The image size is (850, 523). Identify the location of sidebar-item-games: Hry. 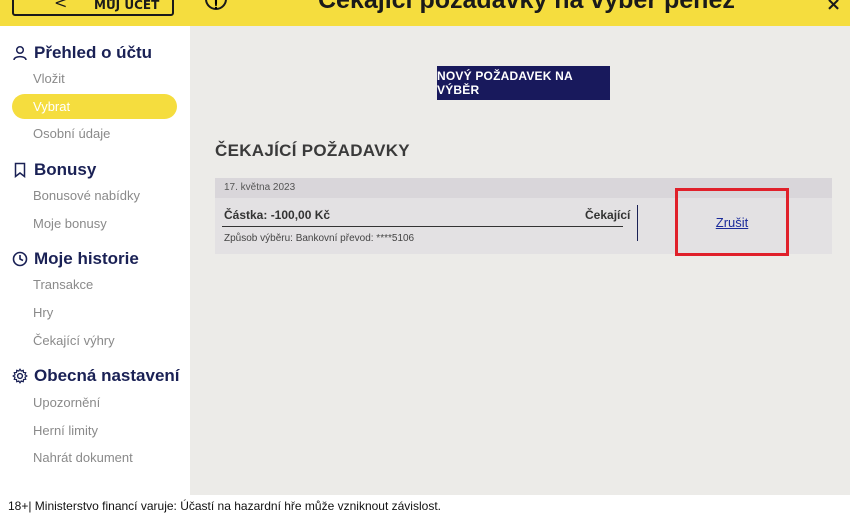
(94, 312).